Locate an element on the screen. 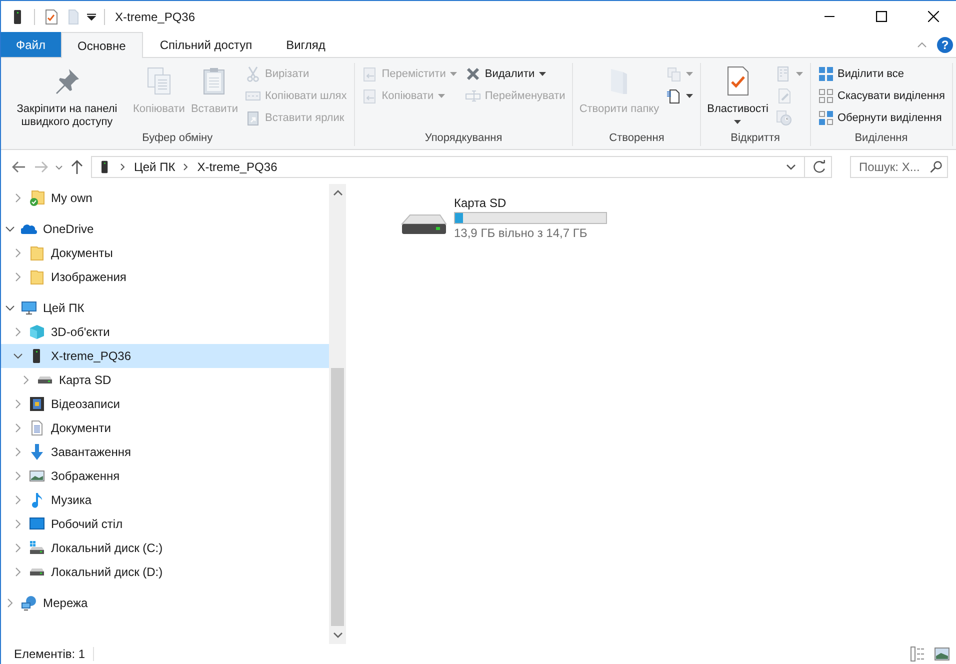 The height and width of the screenshot is (664, 956). delete-icon is located at coordinates (472, 74).